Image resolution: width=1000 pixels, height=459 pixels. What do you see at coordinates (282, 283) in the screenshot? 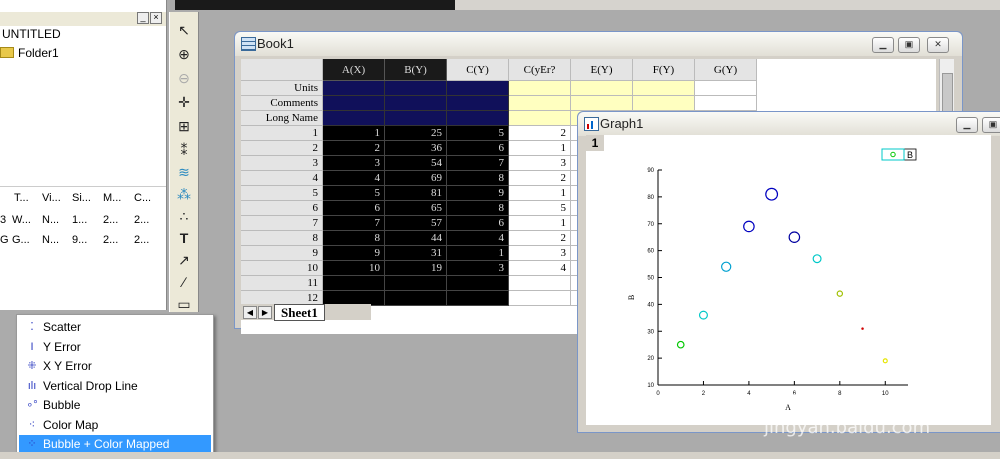
I see `row-number: 11` at bounding box center [282, 283].